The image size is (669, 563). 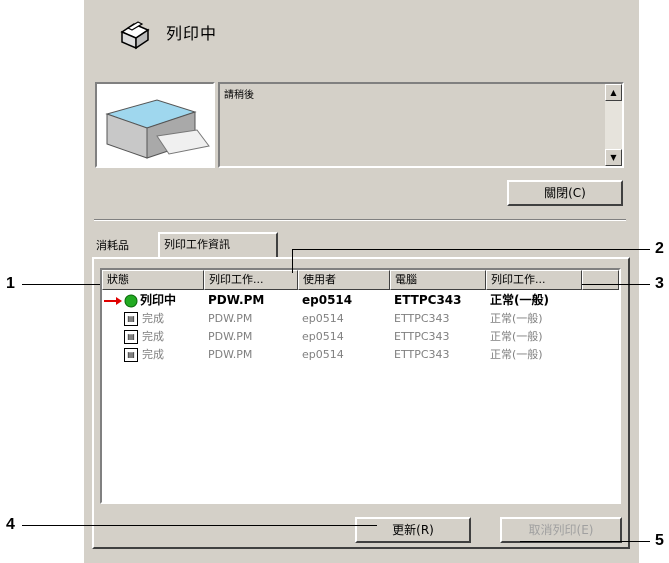 I want to click on message-scrollbar: ▲ ▼, so click(x=613, y=125).